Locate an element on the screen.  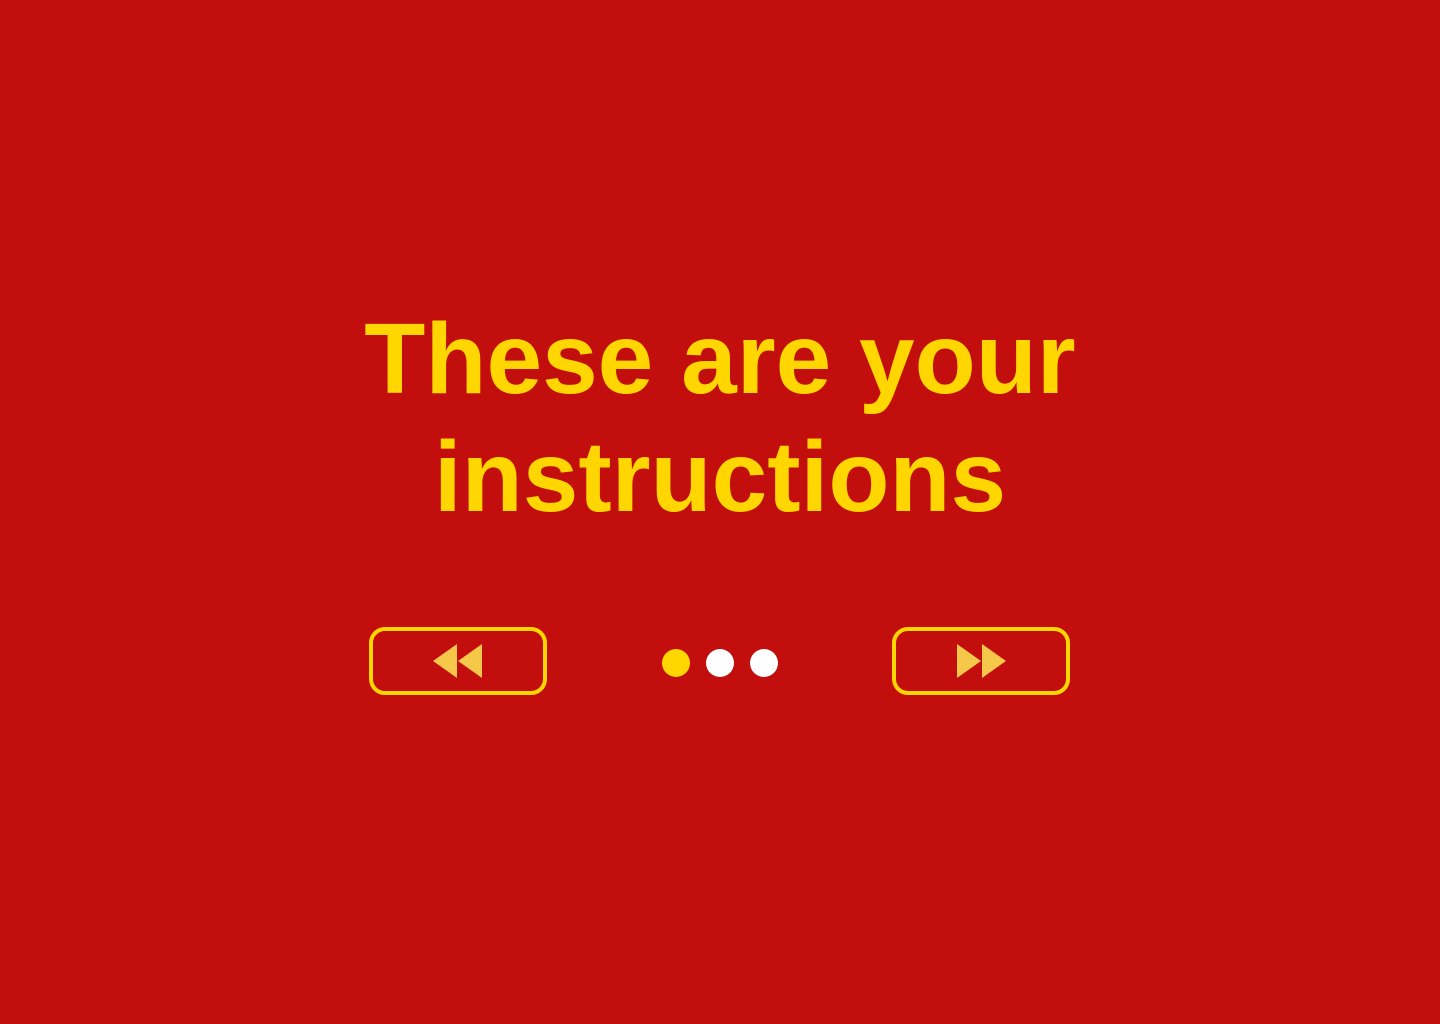
previous-button is located at coordinates (458, 661).